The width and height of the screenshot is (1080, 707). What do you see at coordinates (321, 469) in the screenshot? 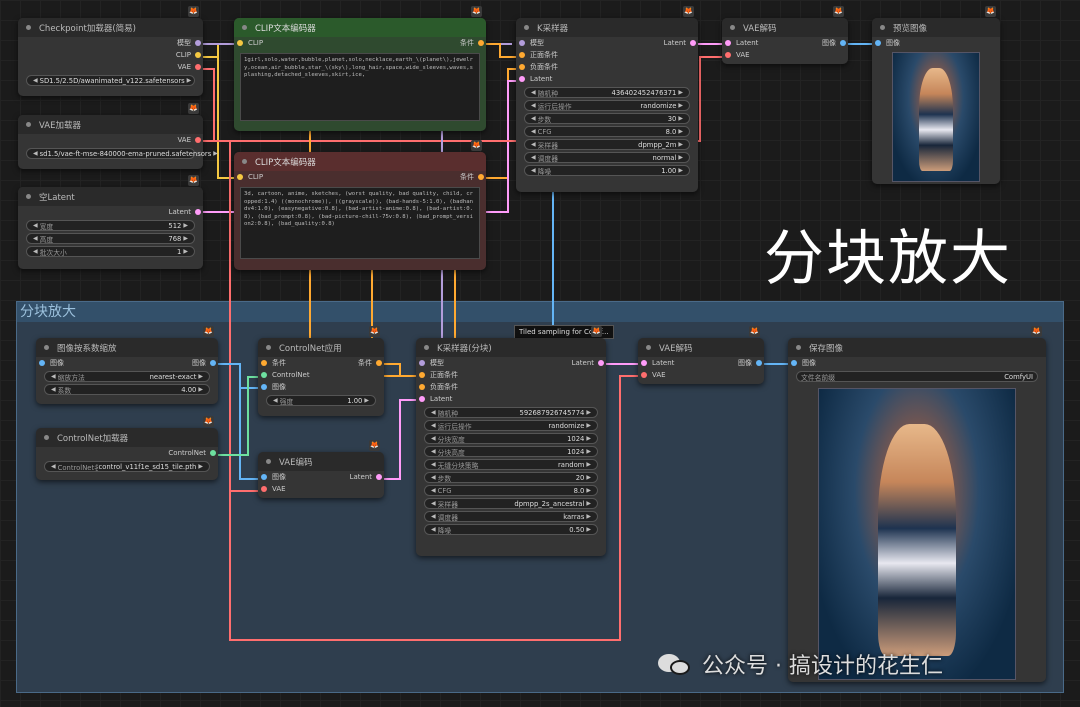
I see `node-vae-encode: 🦊 VAE编码 图像 Latent VAE` at bounding box center [321, 469].